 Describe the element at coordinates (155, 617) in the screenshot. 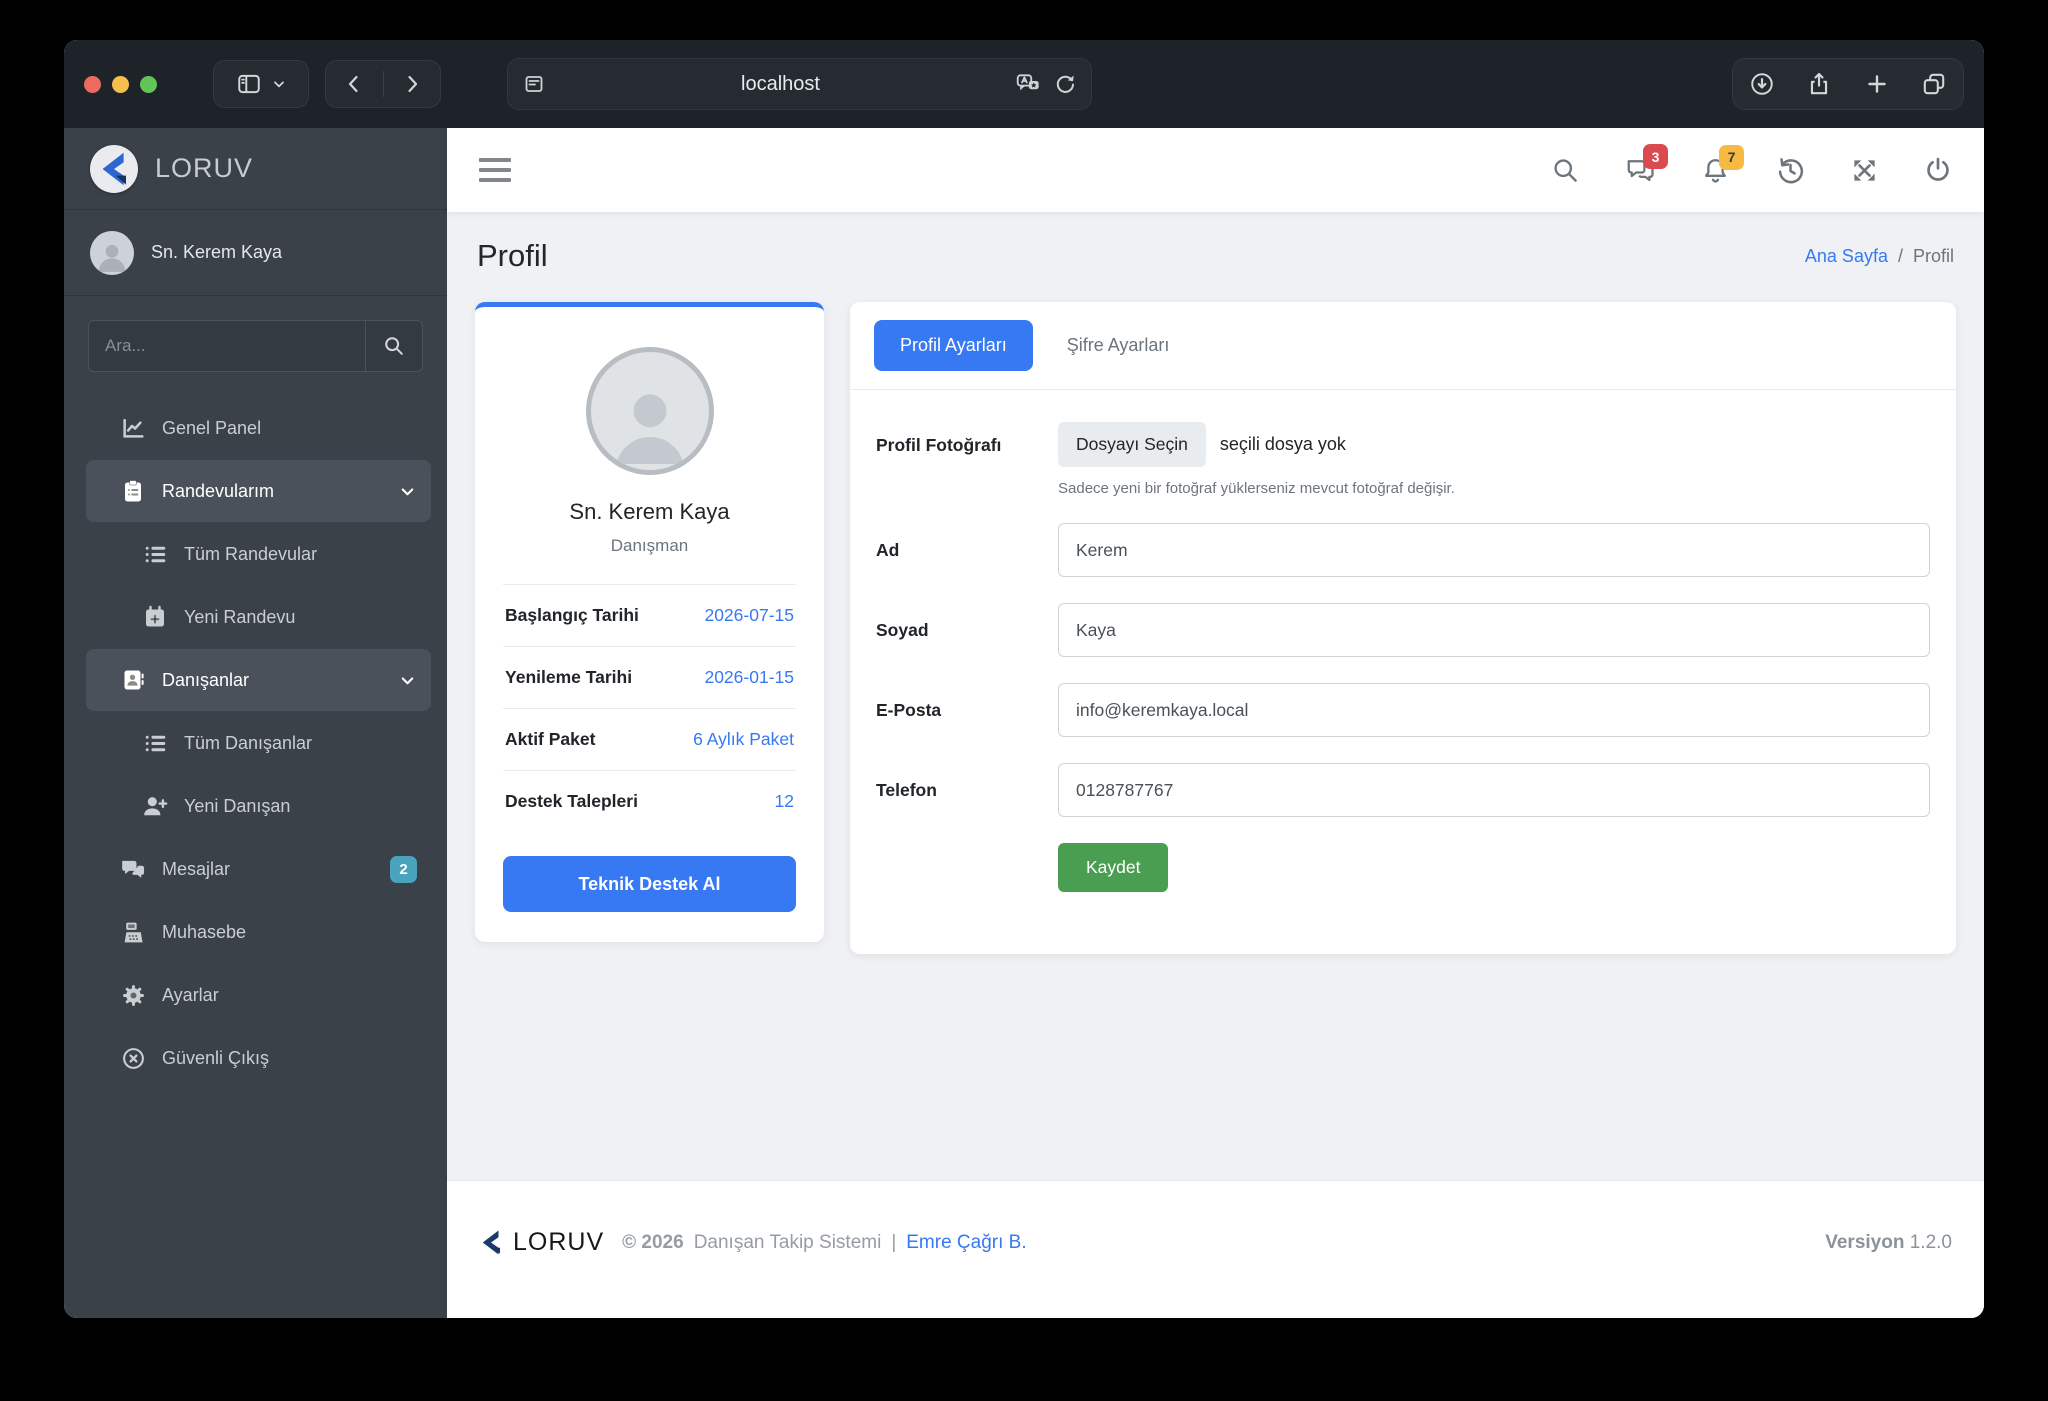

I see `calendar-plus-icon` at that location.